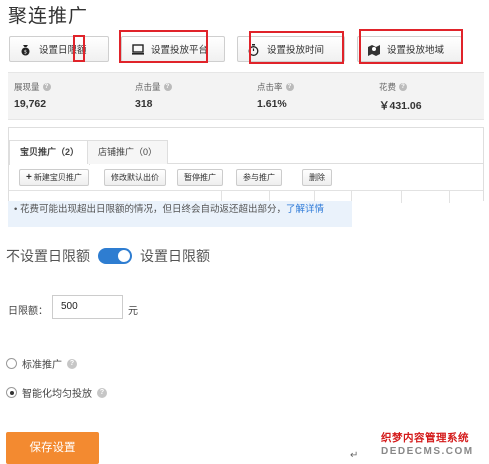 The image size is (489, 464). Describe the element at coordinates (148, 87) in the screenshot. I see `stat-label: 点击量` at that location.